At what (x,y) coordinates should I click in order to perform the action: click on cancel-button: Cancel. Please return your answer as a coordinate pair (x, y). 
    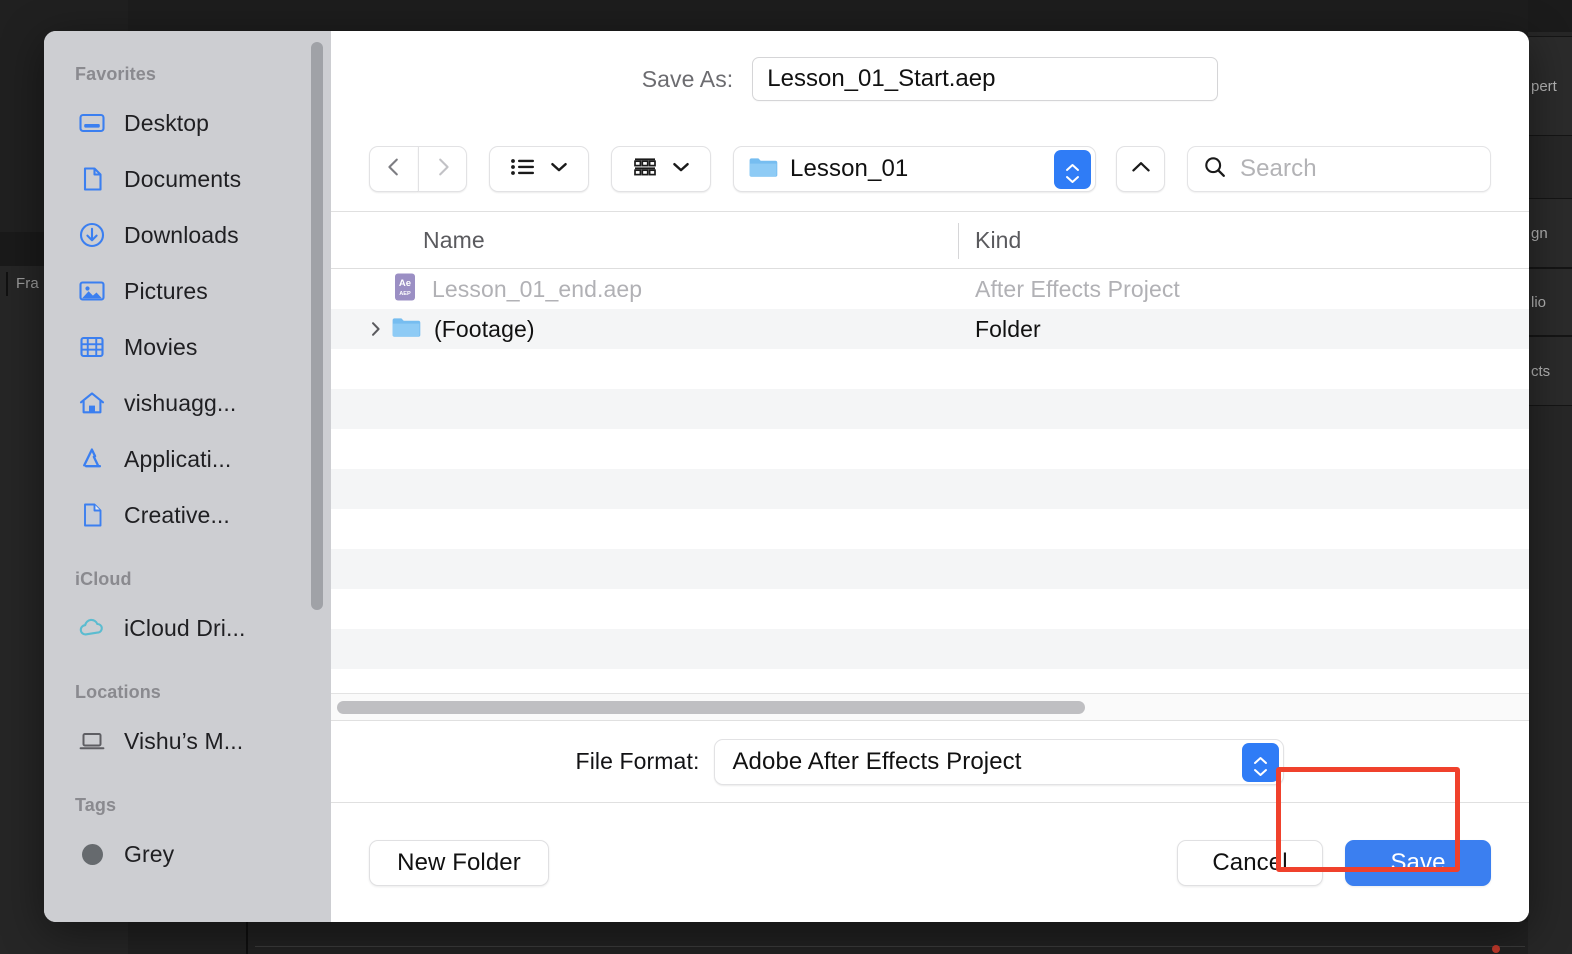
    Looking at the image, I should click on (1250, 862).